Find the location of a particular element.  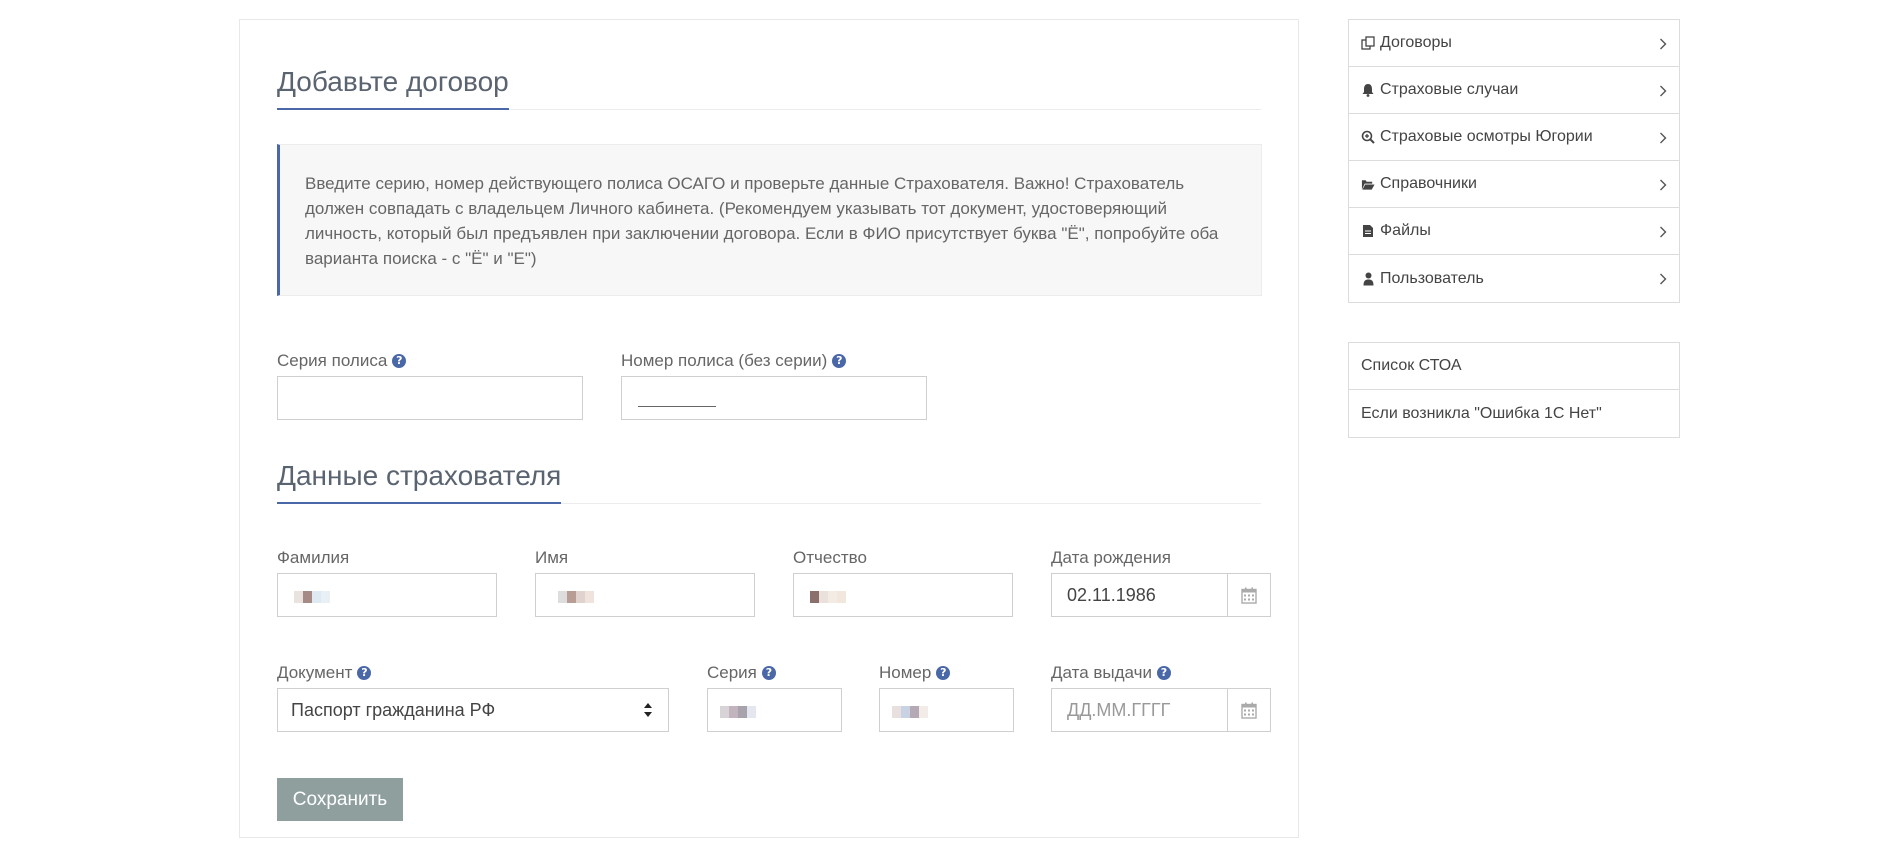

search-plus-icon is located at coordinates (1368, 137).